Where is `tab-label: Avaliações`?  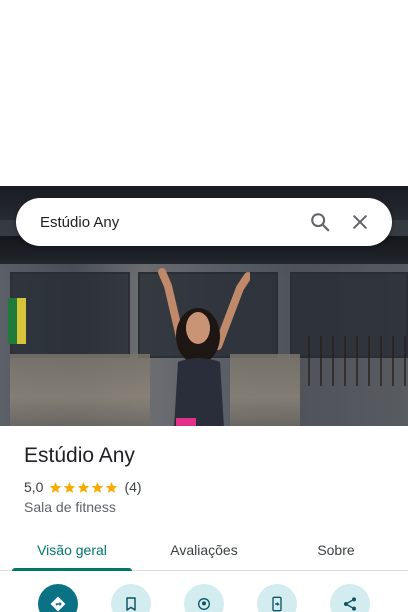 tab-label: Avaliações is located at coordinates (204, 550).